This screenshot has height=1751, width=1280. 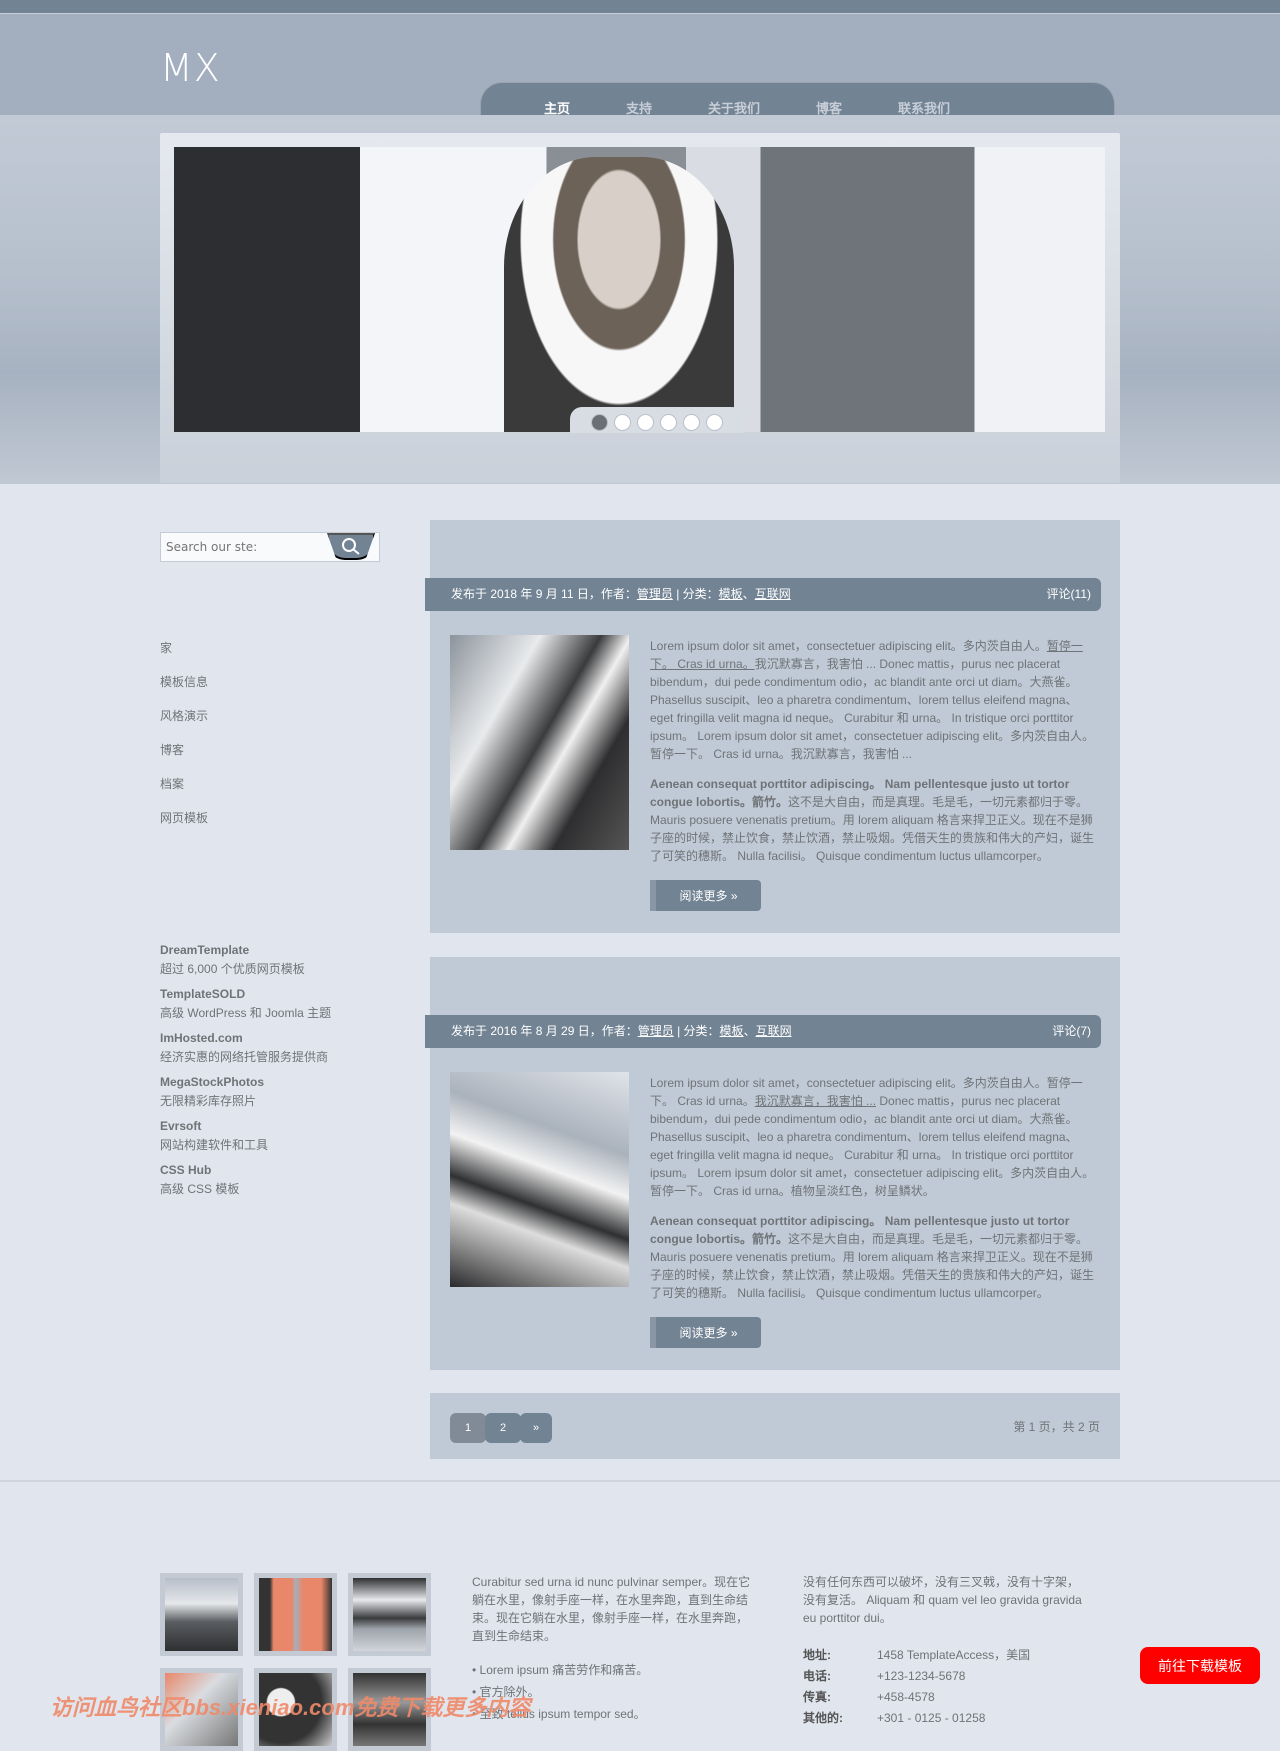 What do you see at coordinates (172, 749) in the screenshot?
I see `sidebar-item-blog: 博客` at bounding box center [172, 749].